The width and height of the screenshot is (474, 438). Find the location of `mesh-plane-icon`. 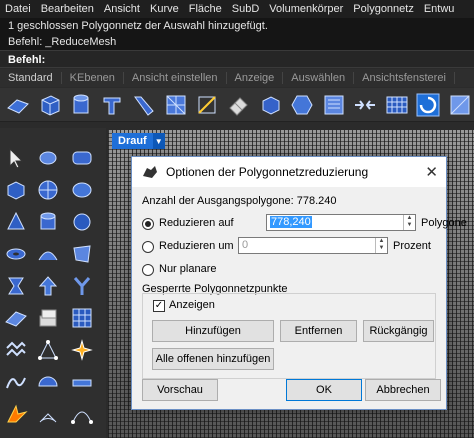

mesh-plane-icon is located at coordinates (18, 105).